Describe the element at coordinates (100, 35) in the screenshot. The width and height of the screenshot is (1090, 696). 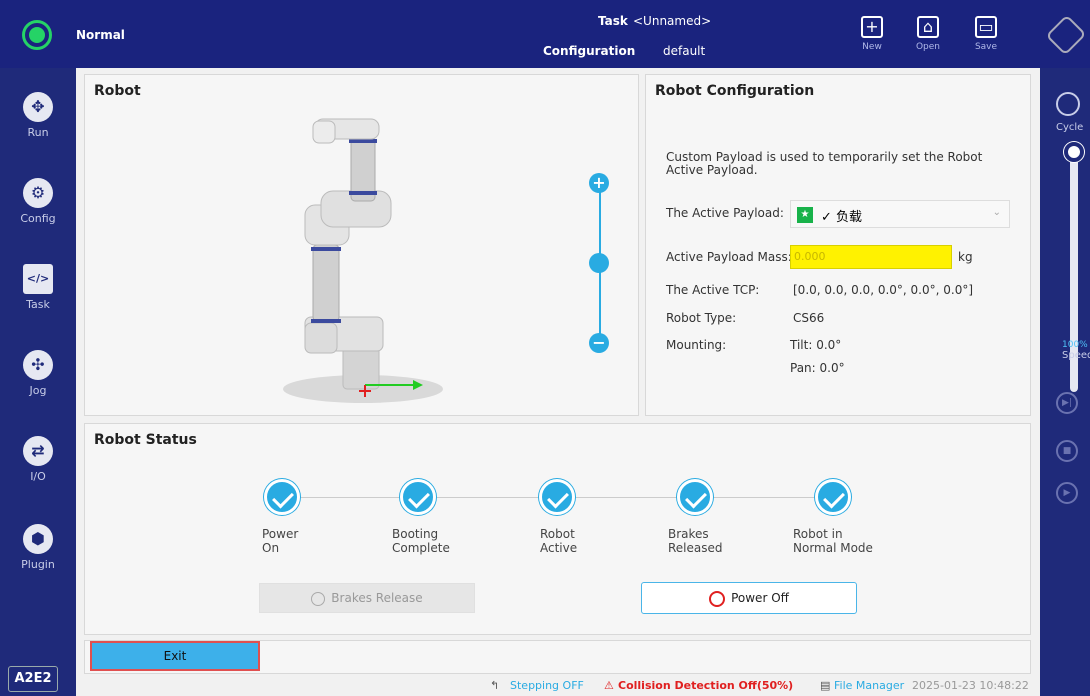
I see `robot-status-text: Normal` at that location.